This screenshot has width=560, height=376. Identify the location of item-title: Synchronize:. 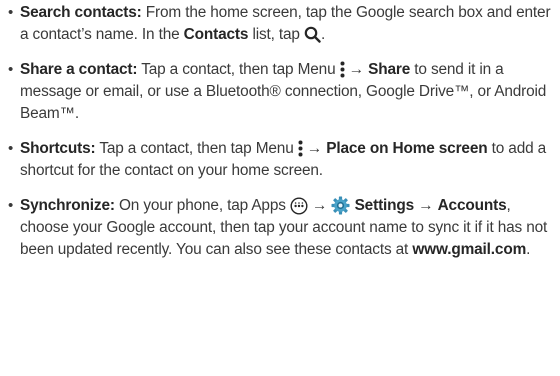
(67, 205).